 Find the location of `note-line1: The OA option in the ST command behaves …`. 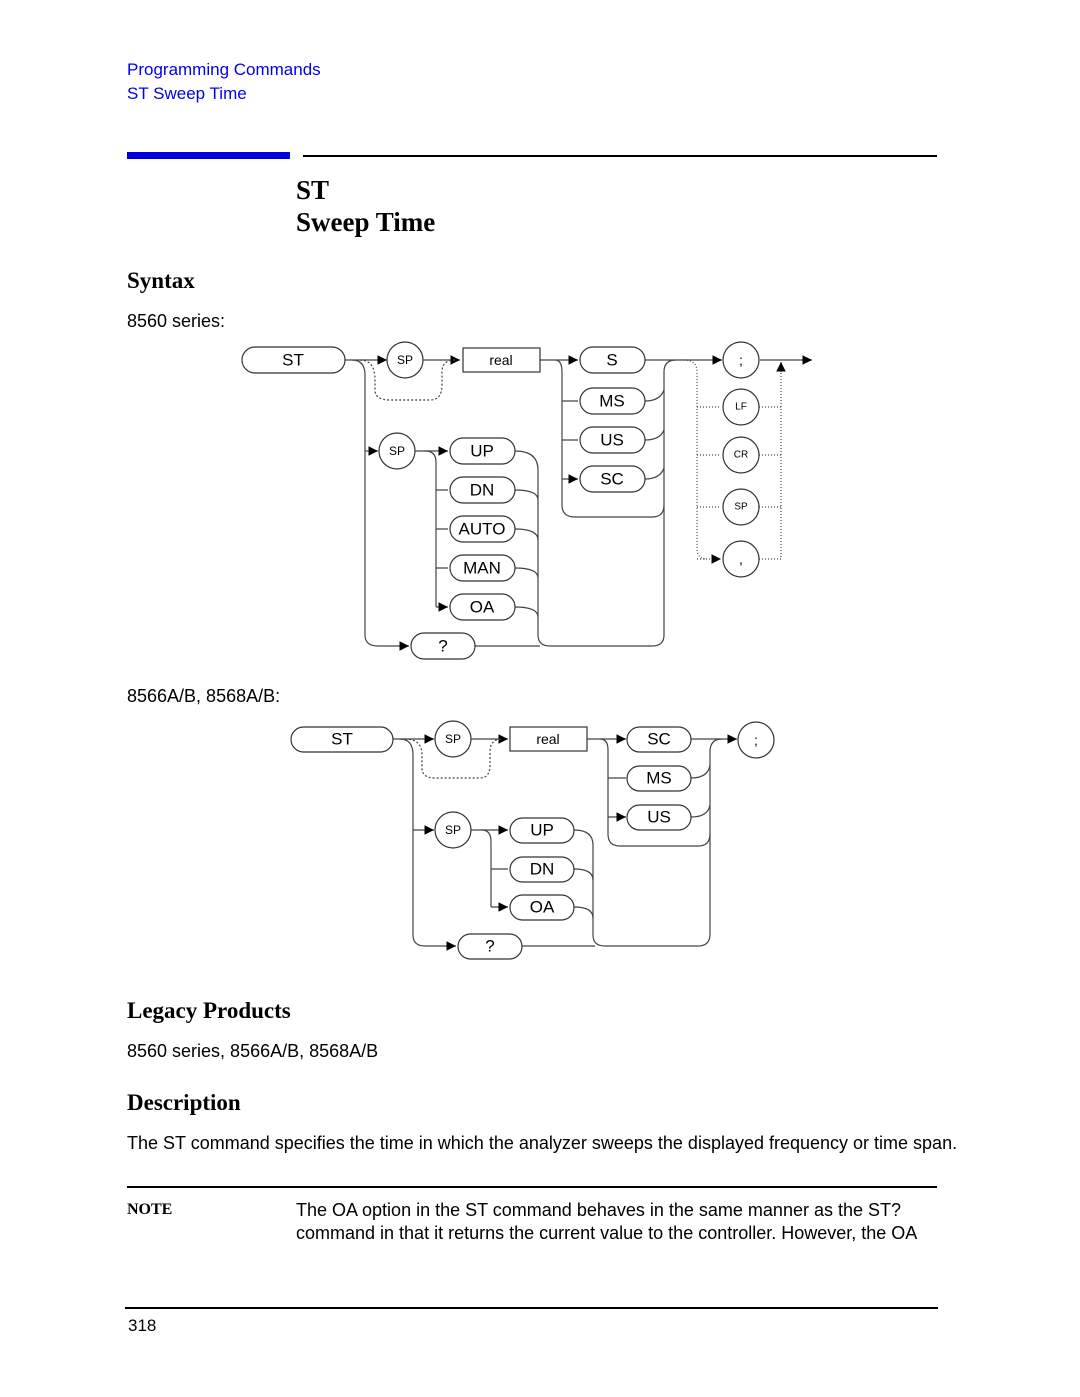

note-line1: The OA option in the ST command behaves … is located at coordinates (599, 1210).